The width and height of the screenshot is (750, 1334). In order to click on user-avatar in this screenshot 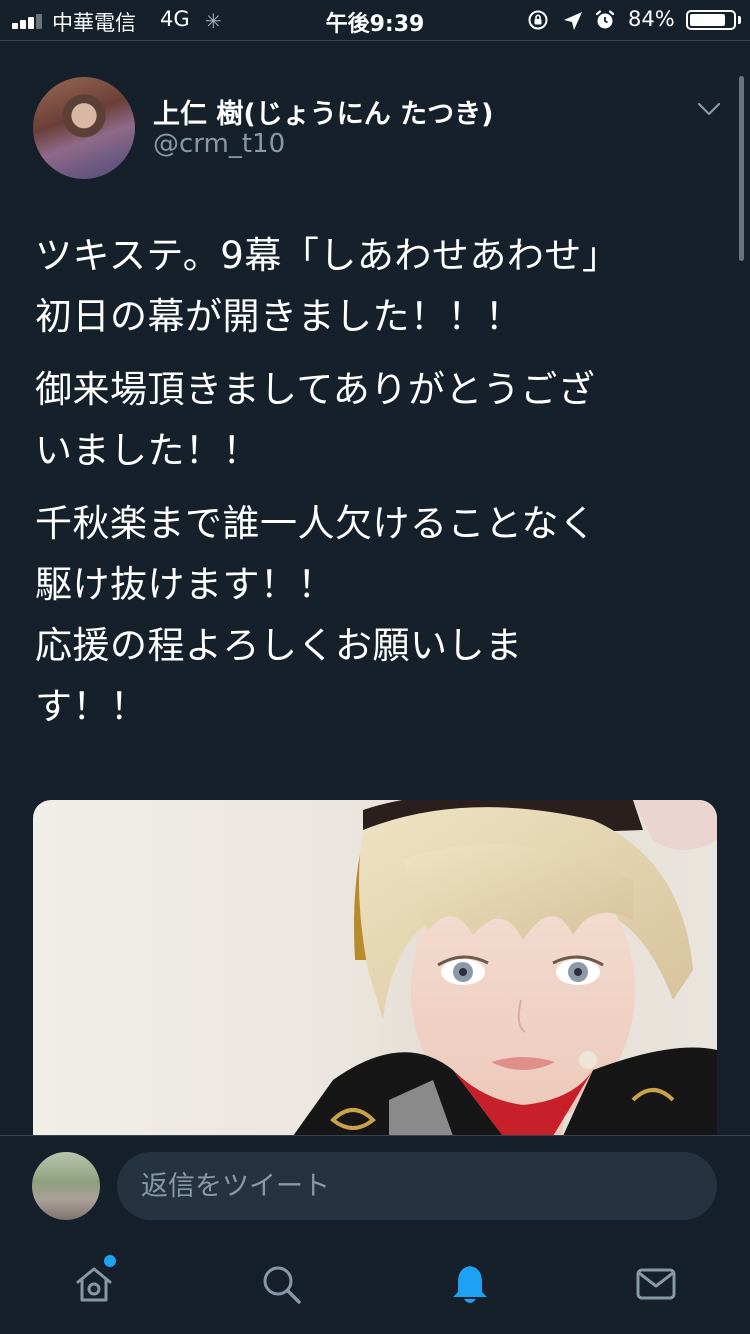, I will do `click(66, 1186)`.